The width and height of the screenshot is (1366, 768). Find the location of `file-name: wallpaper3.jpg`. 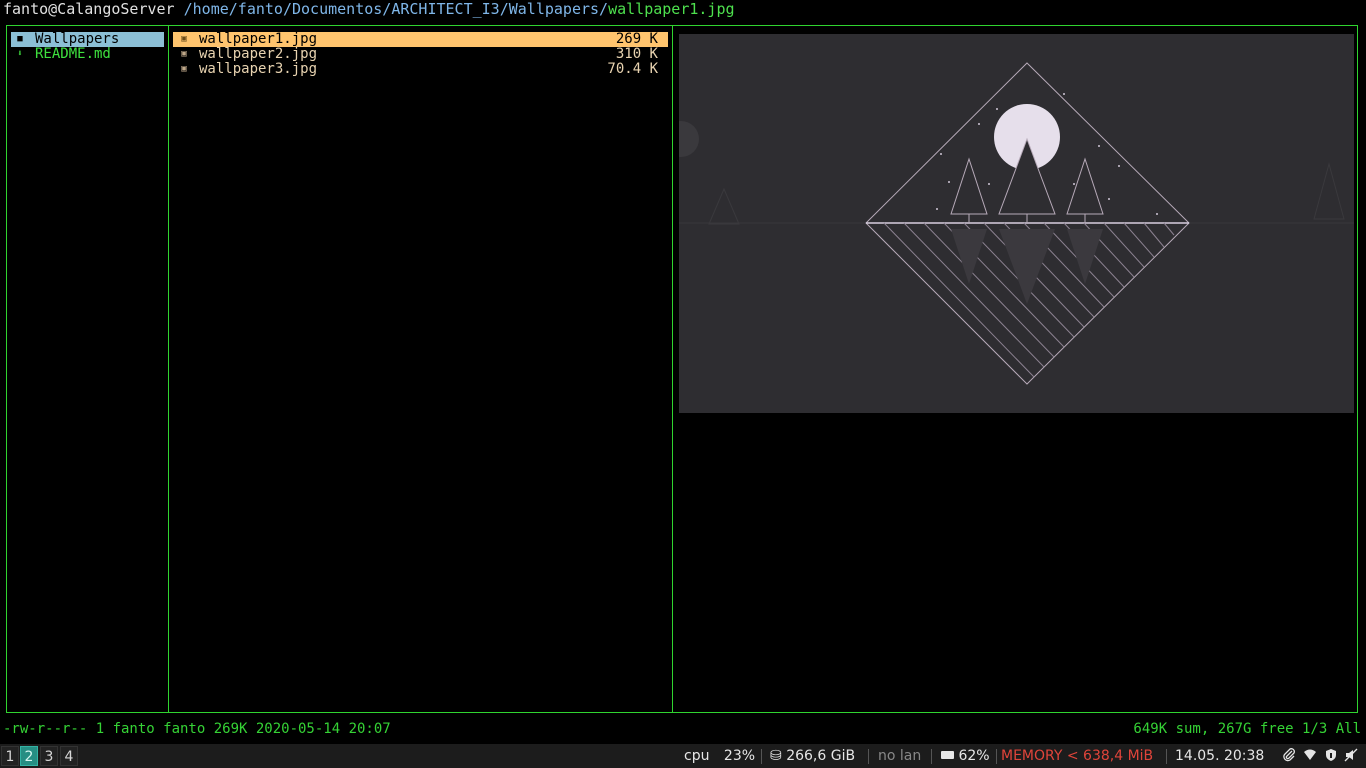

file-name: wallpaper3.jpg is located at coordinates (258, 69).